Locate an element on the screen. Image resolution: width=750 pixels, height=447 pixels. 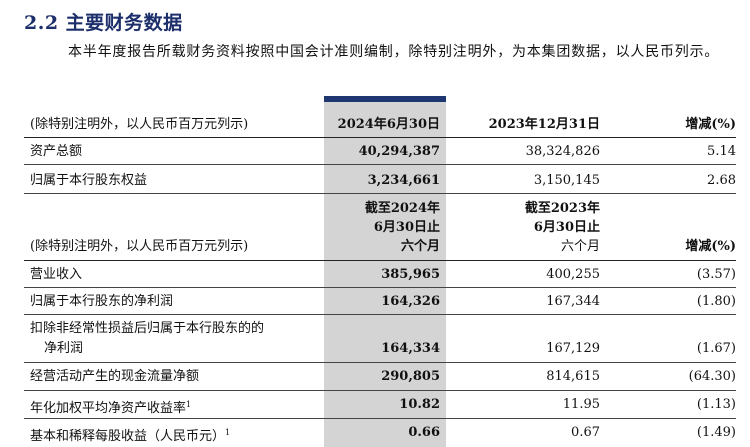
table-row-value-change: (1.67) is located at coordinates (716, 348).